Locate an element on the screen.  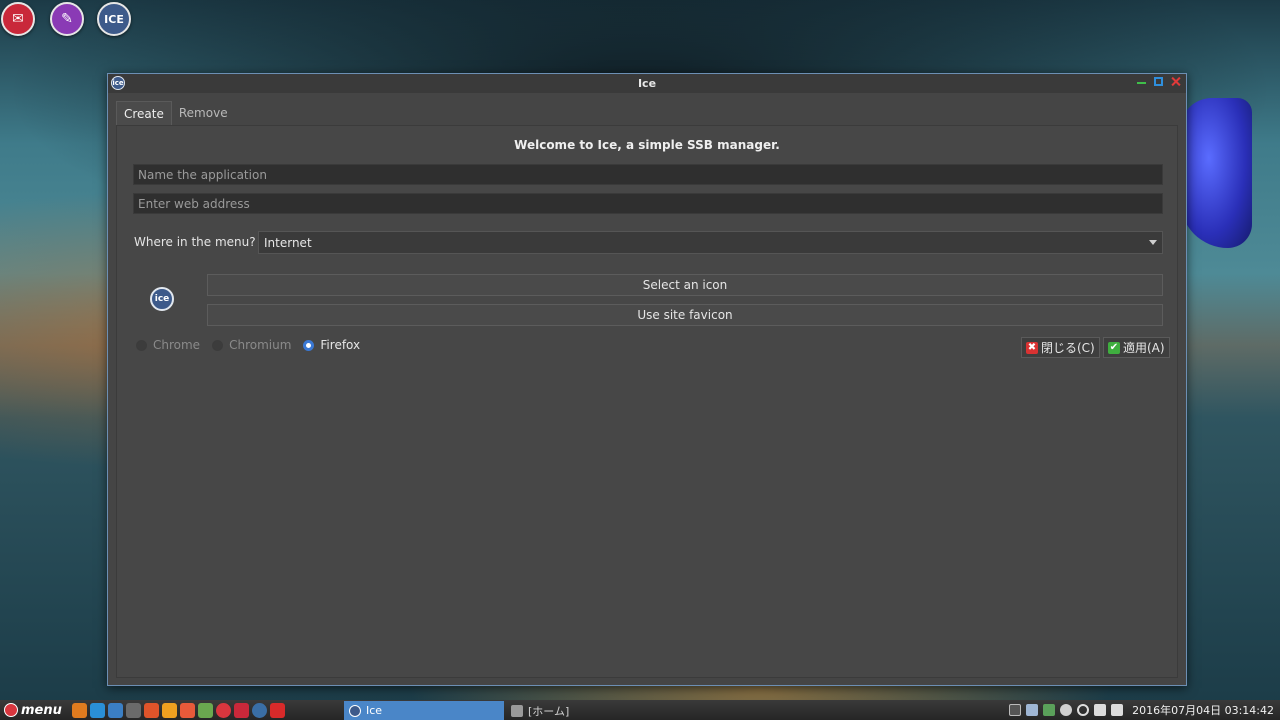
radio-chromium: Chromium is located at coordinates (251, 345).